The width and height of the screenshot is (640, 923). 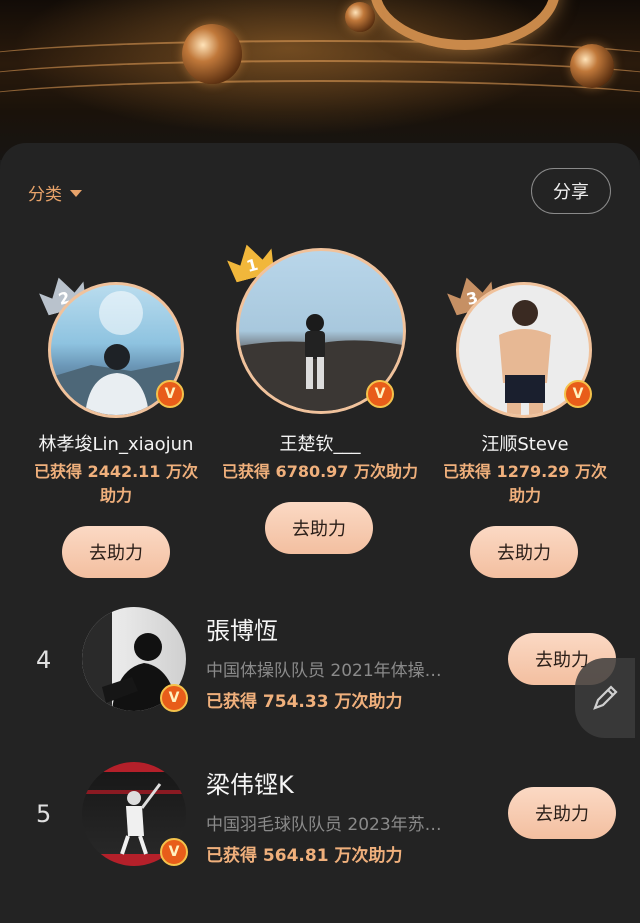 I want to click on list-rank-4: 4, so click(x=44, y=660).